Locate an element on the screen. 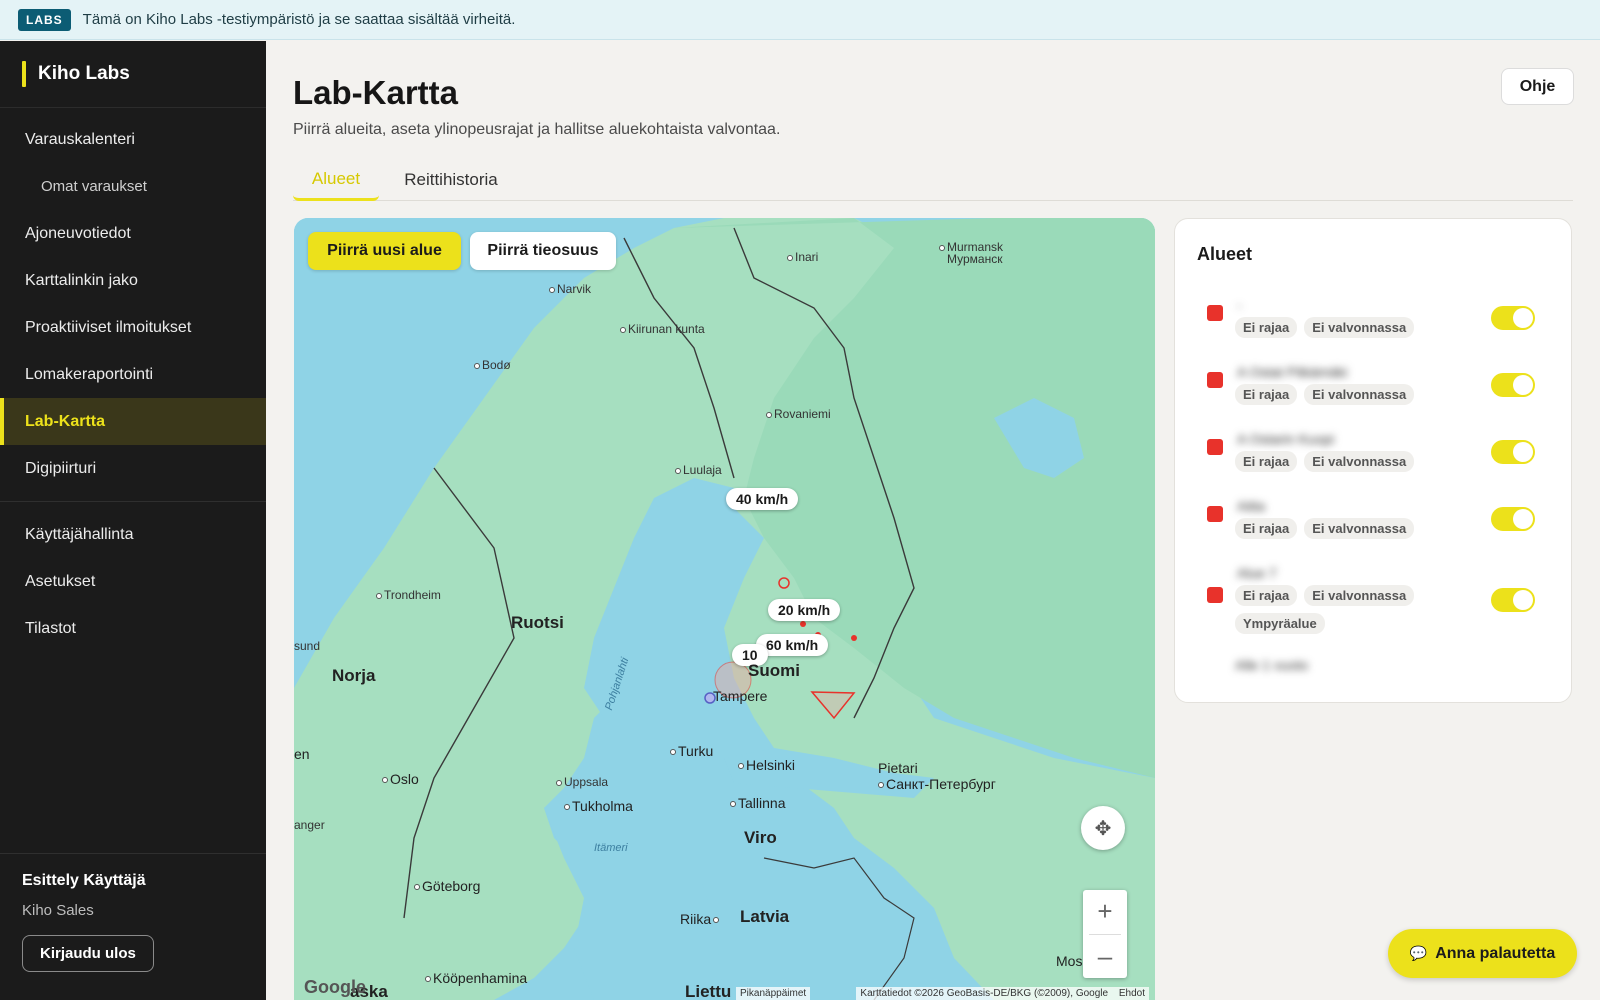 This screenshot has height=1000, width=1600. sidebar-item-lomakeraportointi: Lomakeraportointi is located at coordinates (133, 374).